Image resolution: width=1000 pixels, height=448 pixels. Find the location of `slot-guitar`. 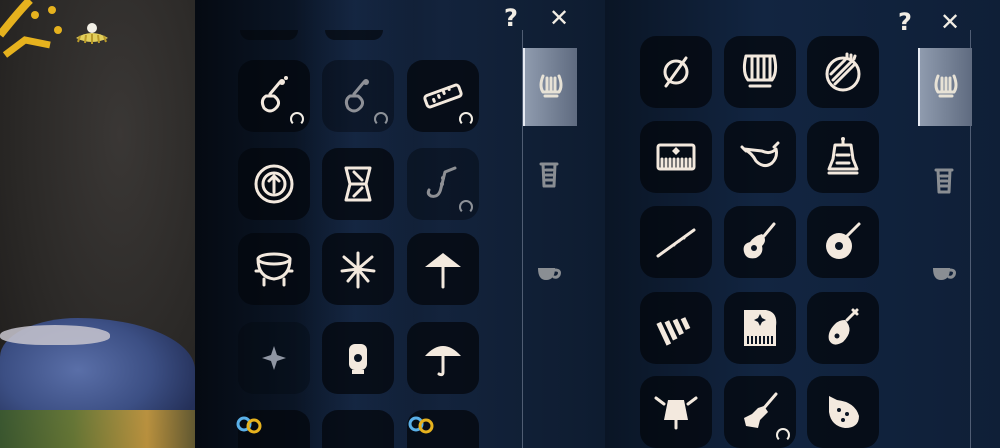

slot-guitar is located at coordinates (760, 242).